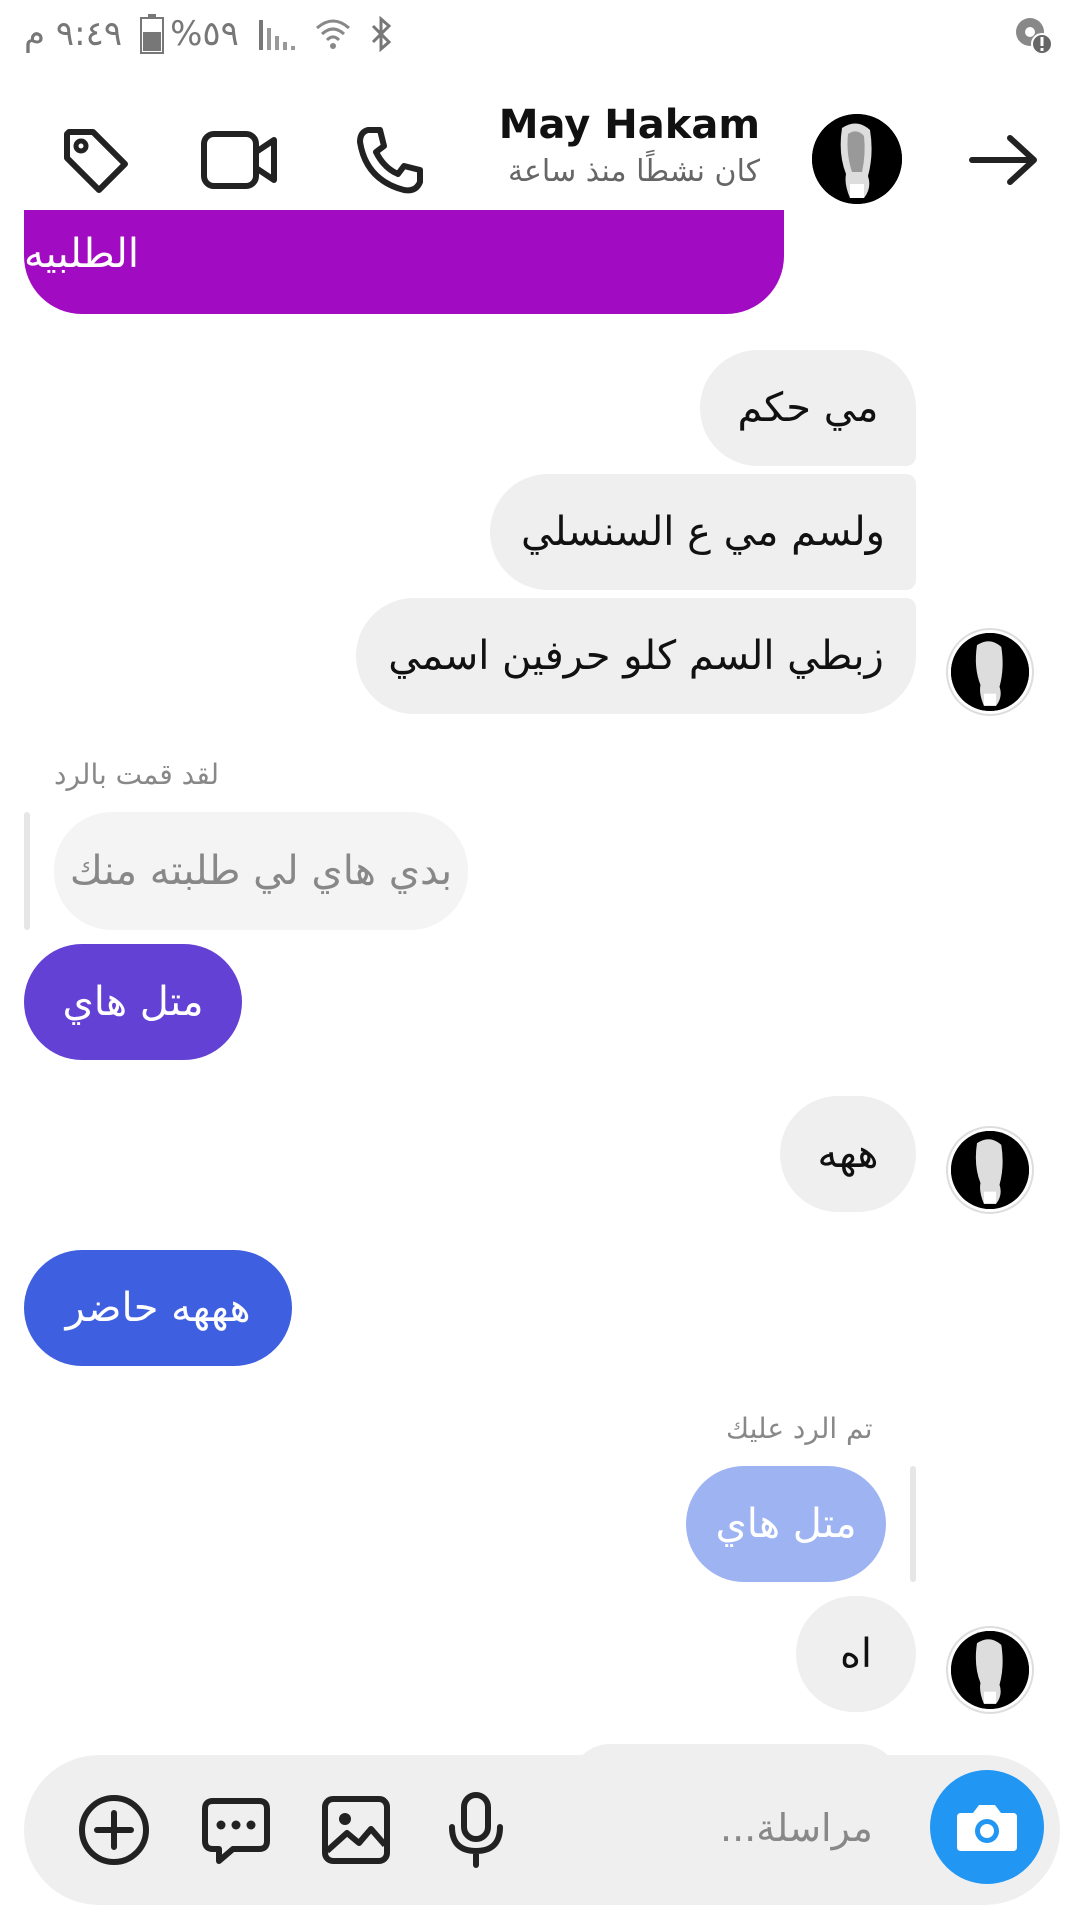  Describe the element at coordinates (356, 1830) in the screenshot. I see `gallery-icon` at that location.